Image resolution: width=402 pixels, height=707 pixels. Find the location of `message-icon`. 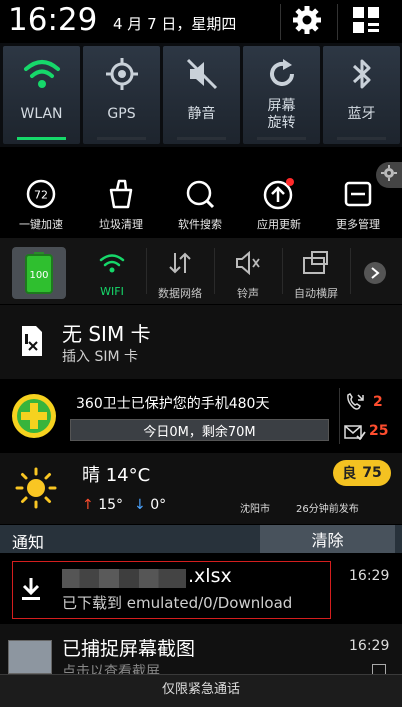

message-icon is located at coordinates (355, 434).